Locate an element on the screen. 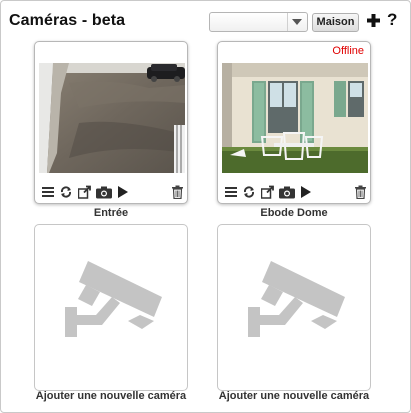  select-arrow-box is located at coordinates (297, 22).